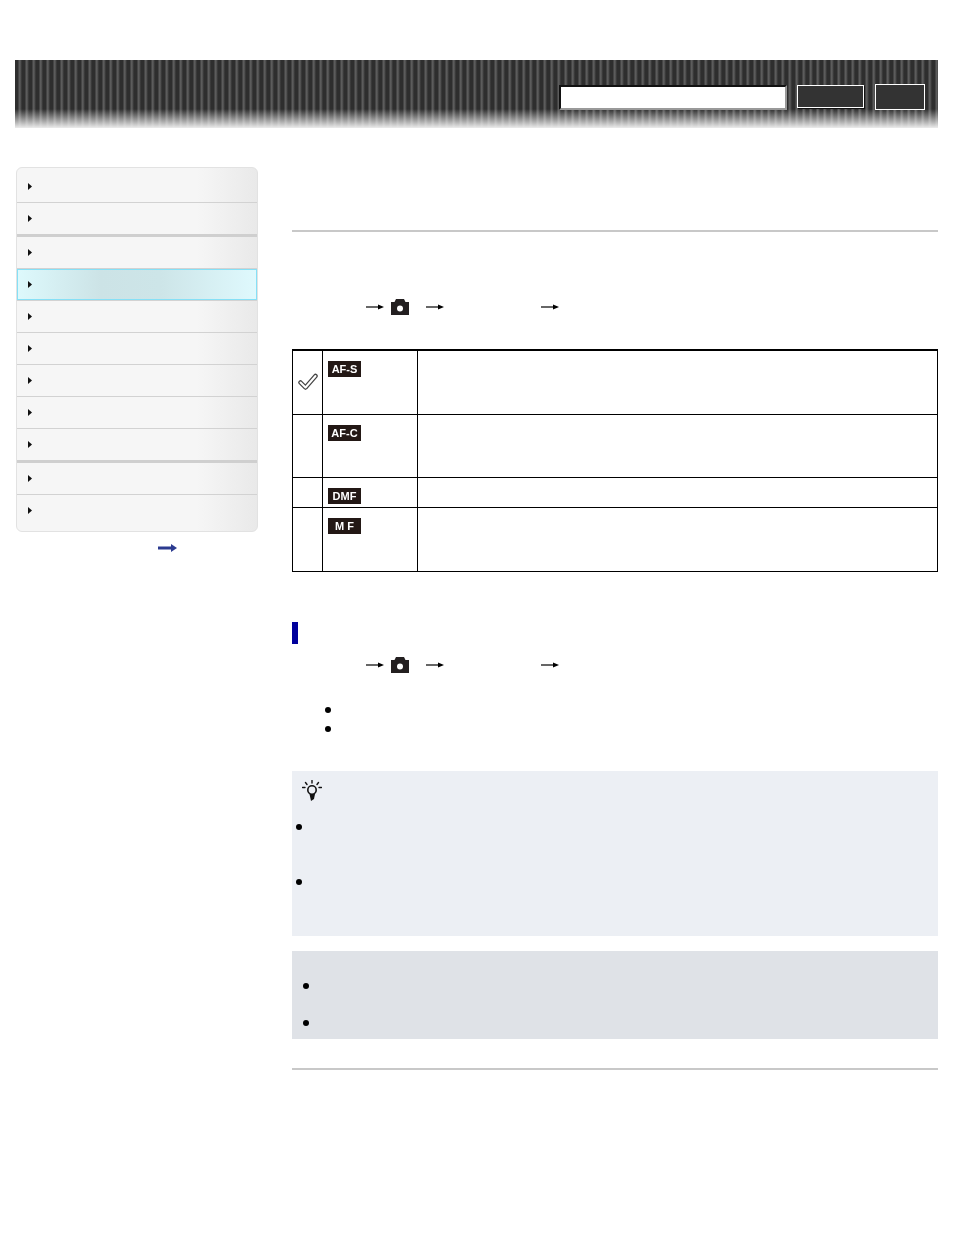 The height and width of the screenshot is (1235, 954). What do you see at coordinates (344, 369) in the screenshot?
I see `focus-mode-badge: AF-S` at bounding box center [344, 369].